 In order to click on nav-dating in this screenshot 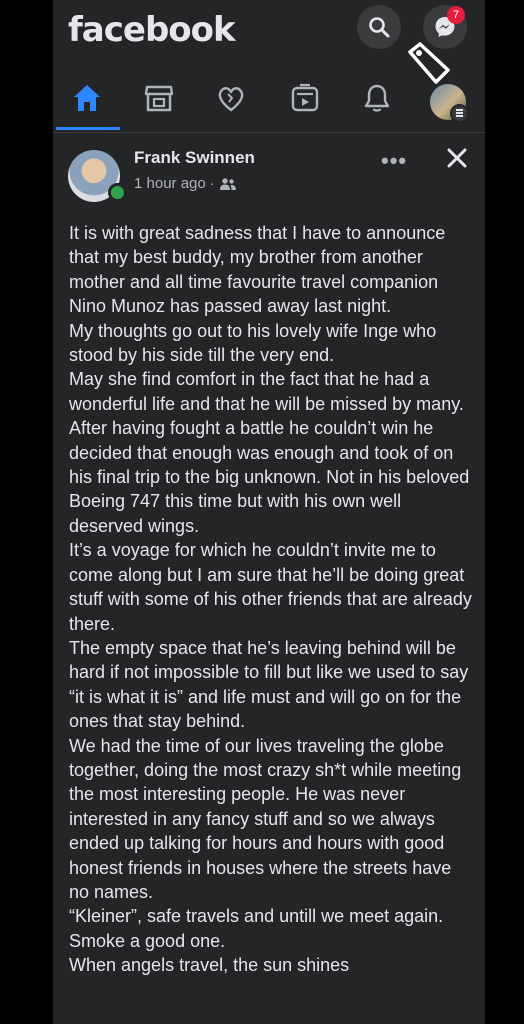, I will do `click(231, 100)`.